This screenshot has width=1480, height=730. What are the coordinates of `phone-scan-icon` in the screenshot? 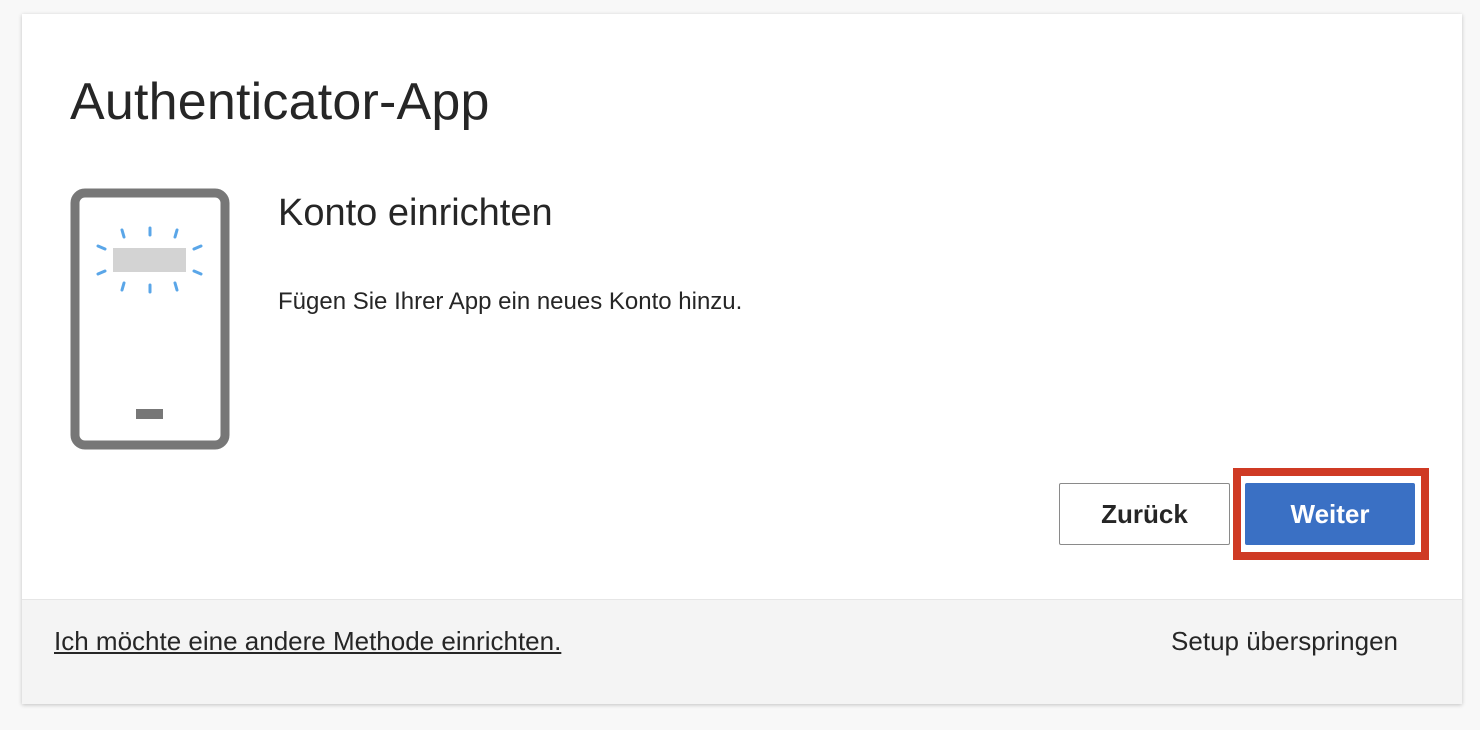 It's located at (150, 319).